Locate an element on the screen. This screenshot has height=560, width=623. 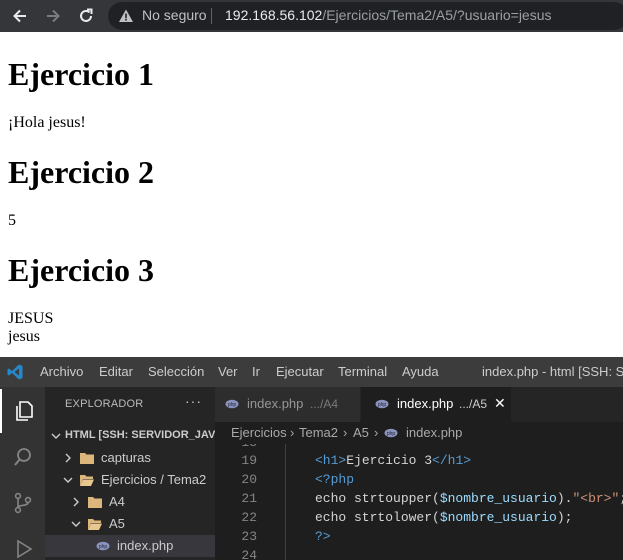
explorer-title: EXPLORADOR is located at coordinates (104, 404).